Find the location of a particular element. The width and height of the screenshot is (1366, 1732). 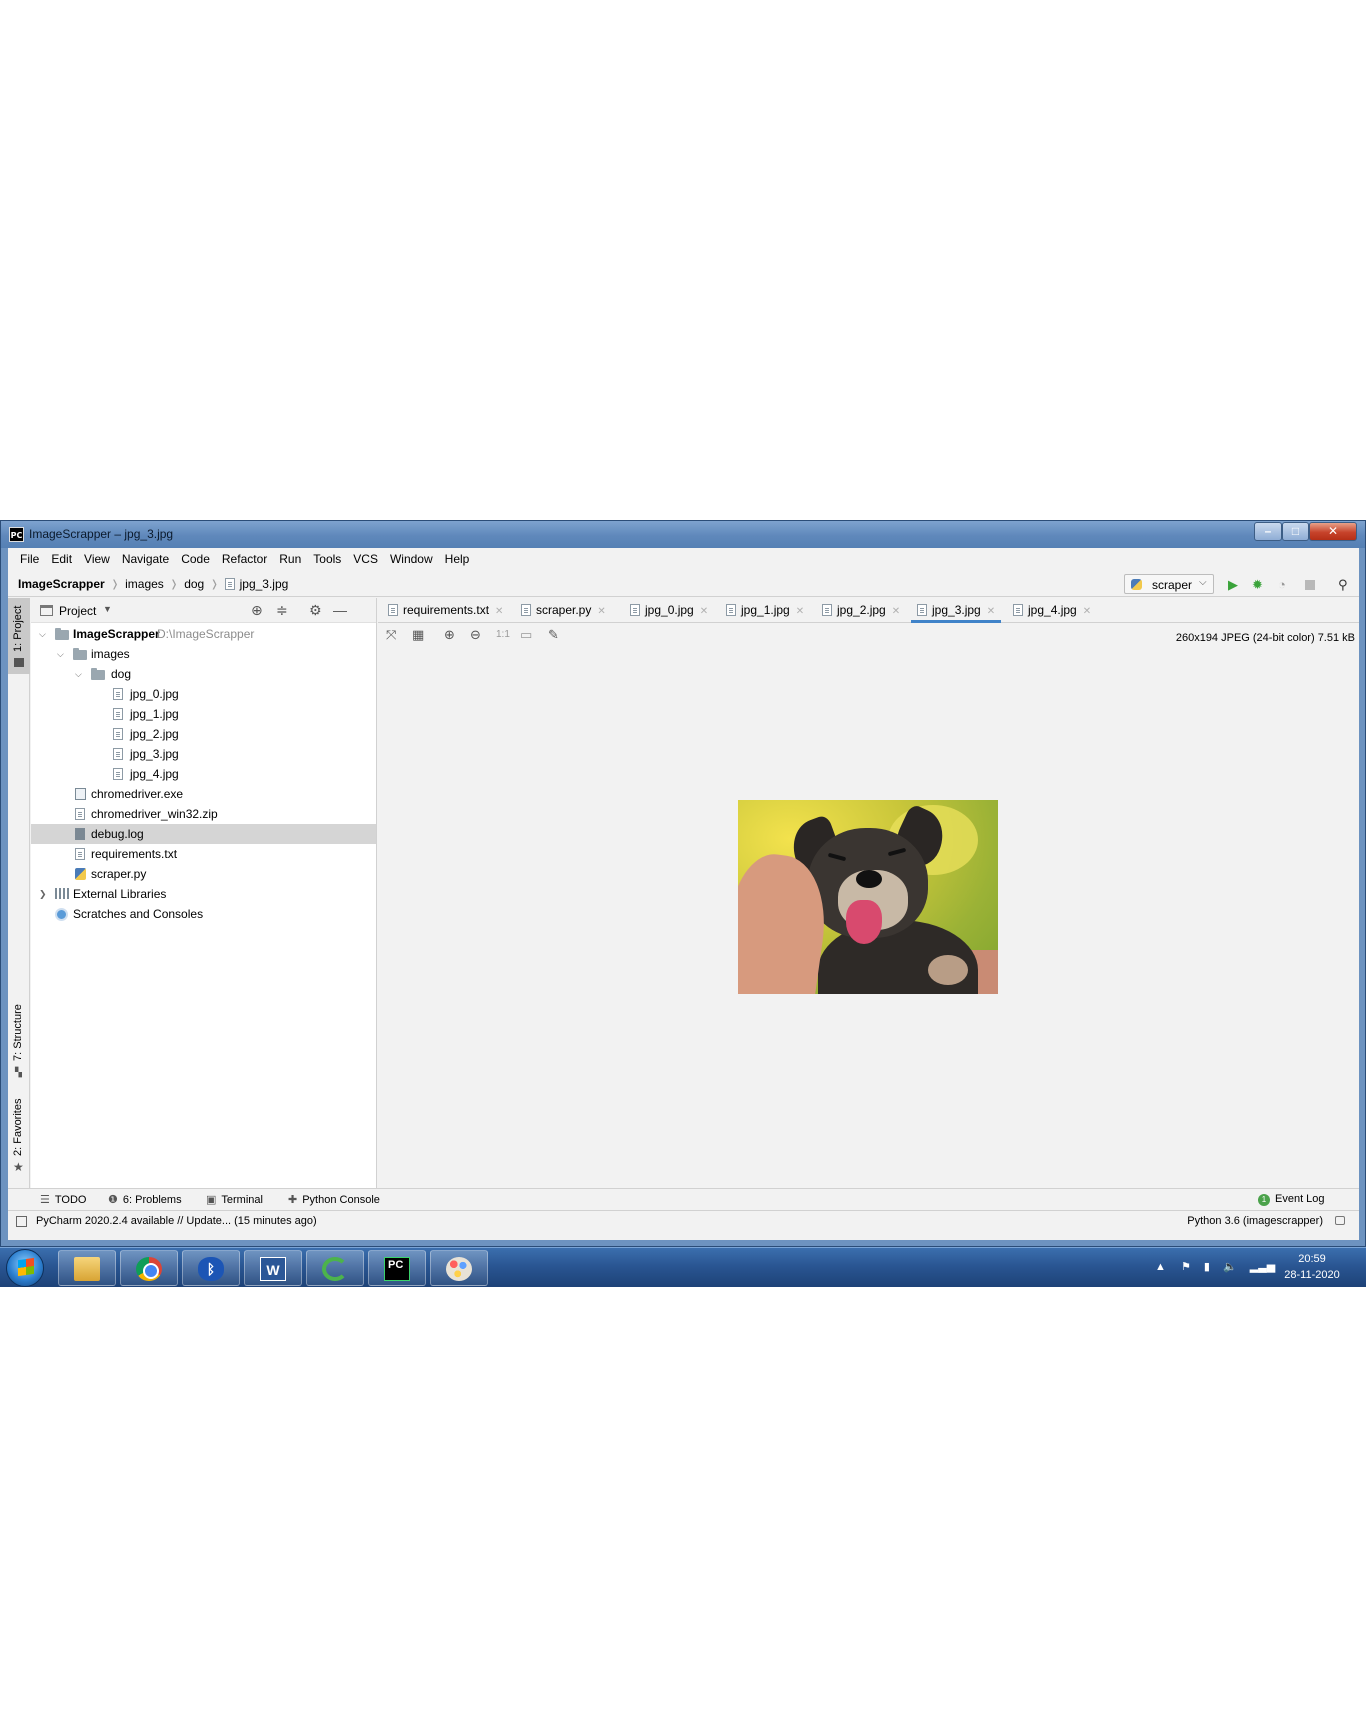

taskbar-explorer is located at coordinates (87, 1268).